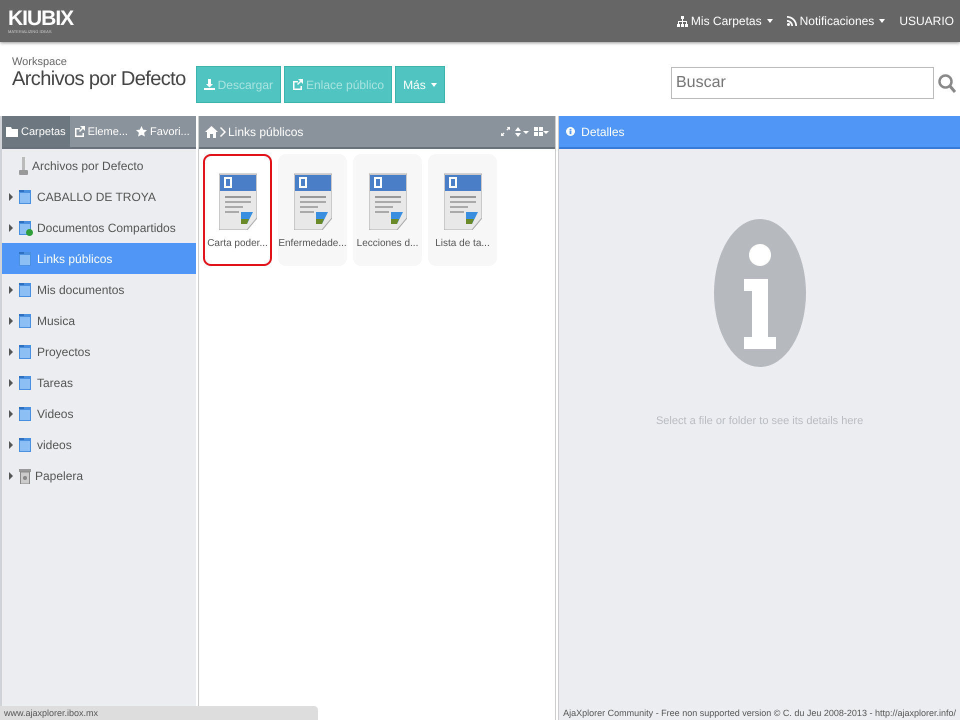  I want to click on tree-item: Tareas, so click(99, 382).